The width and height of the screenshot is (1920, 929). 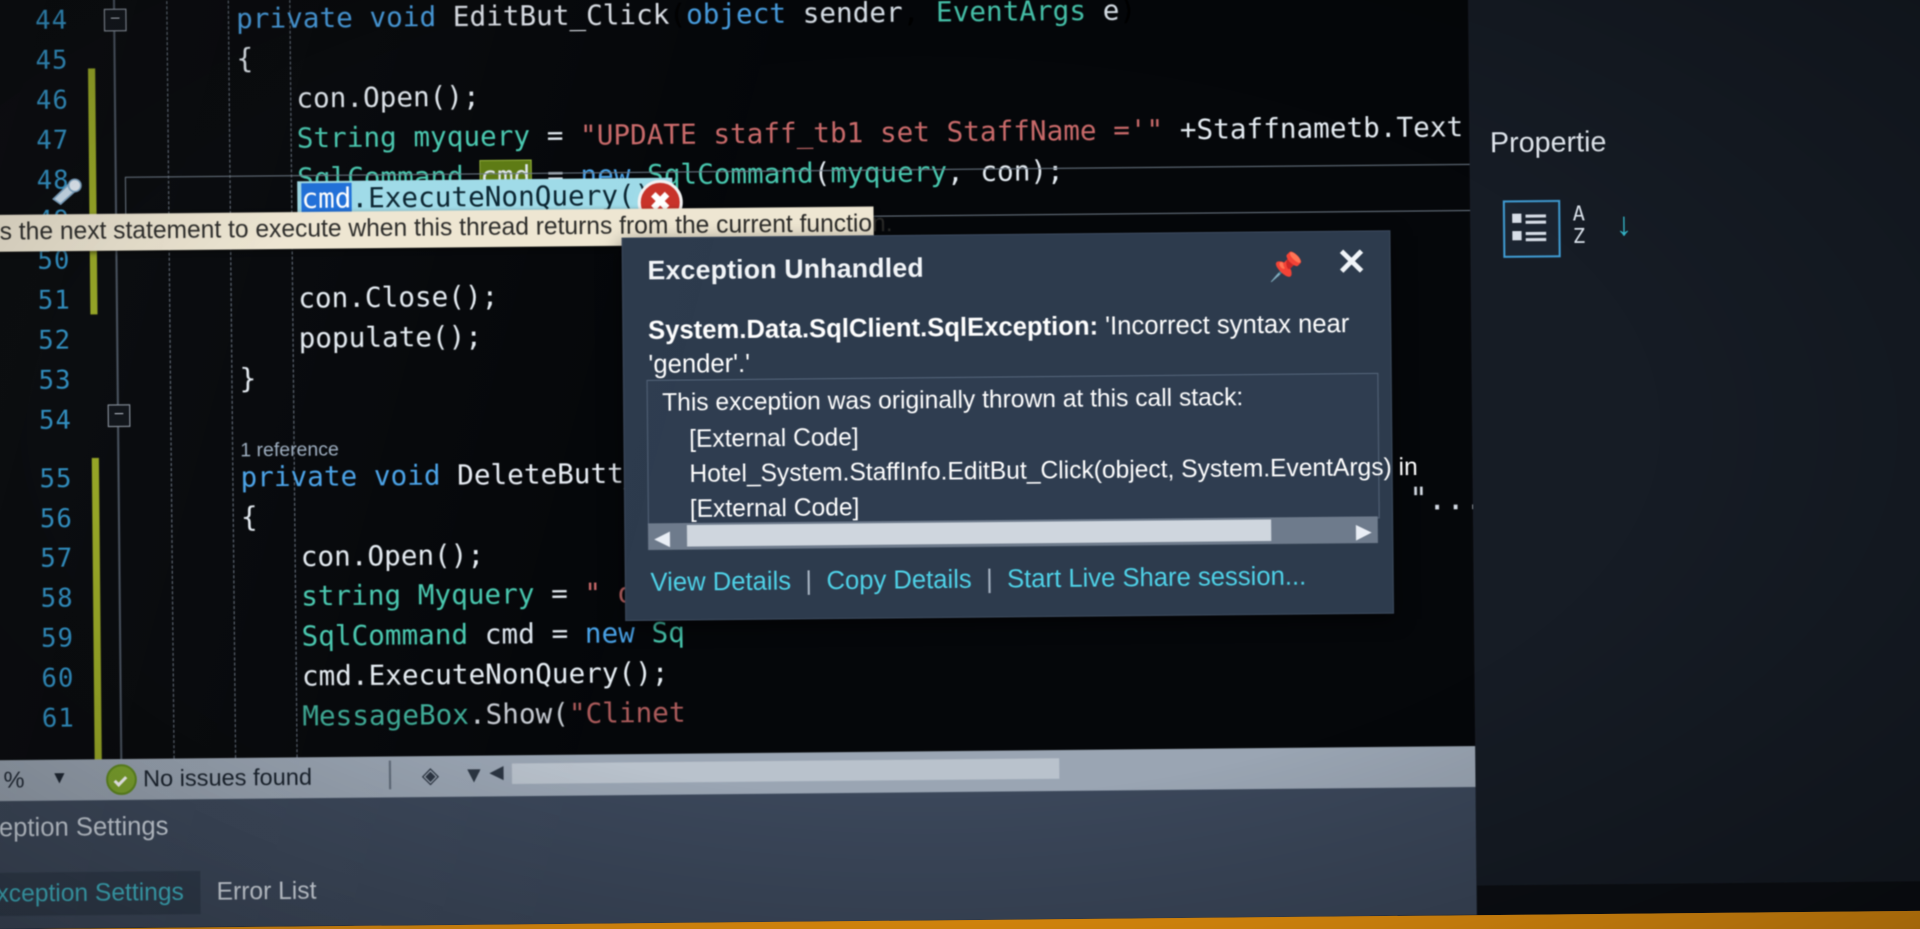 What do you see at coordinates (12, 780) in the screenshot?
I see `zoom-level: 10 %` at bounding box center [12, 780].